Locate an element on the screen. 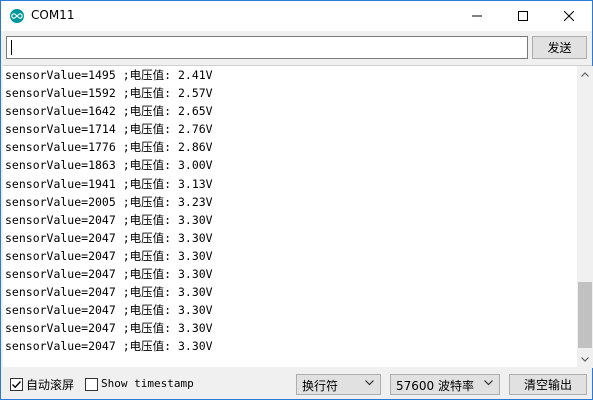 The height and width of the screenshot is (400, 593). arduino-icon is located at coordinates (17, 16).